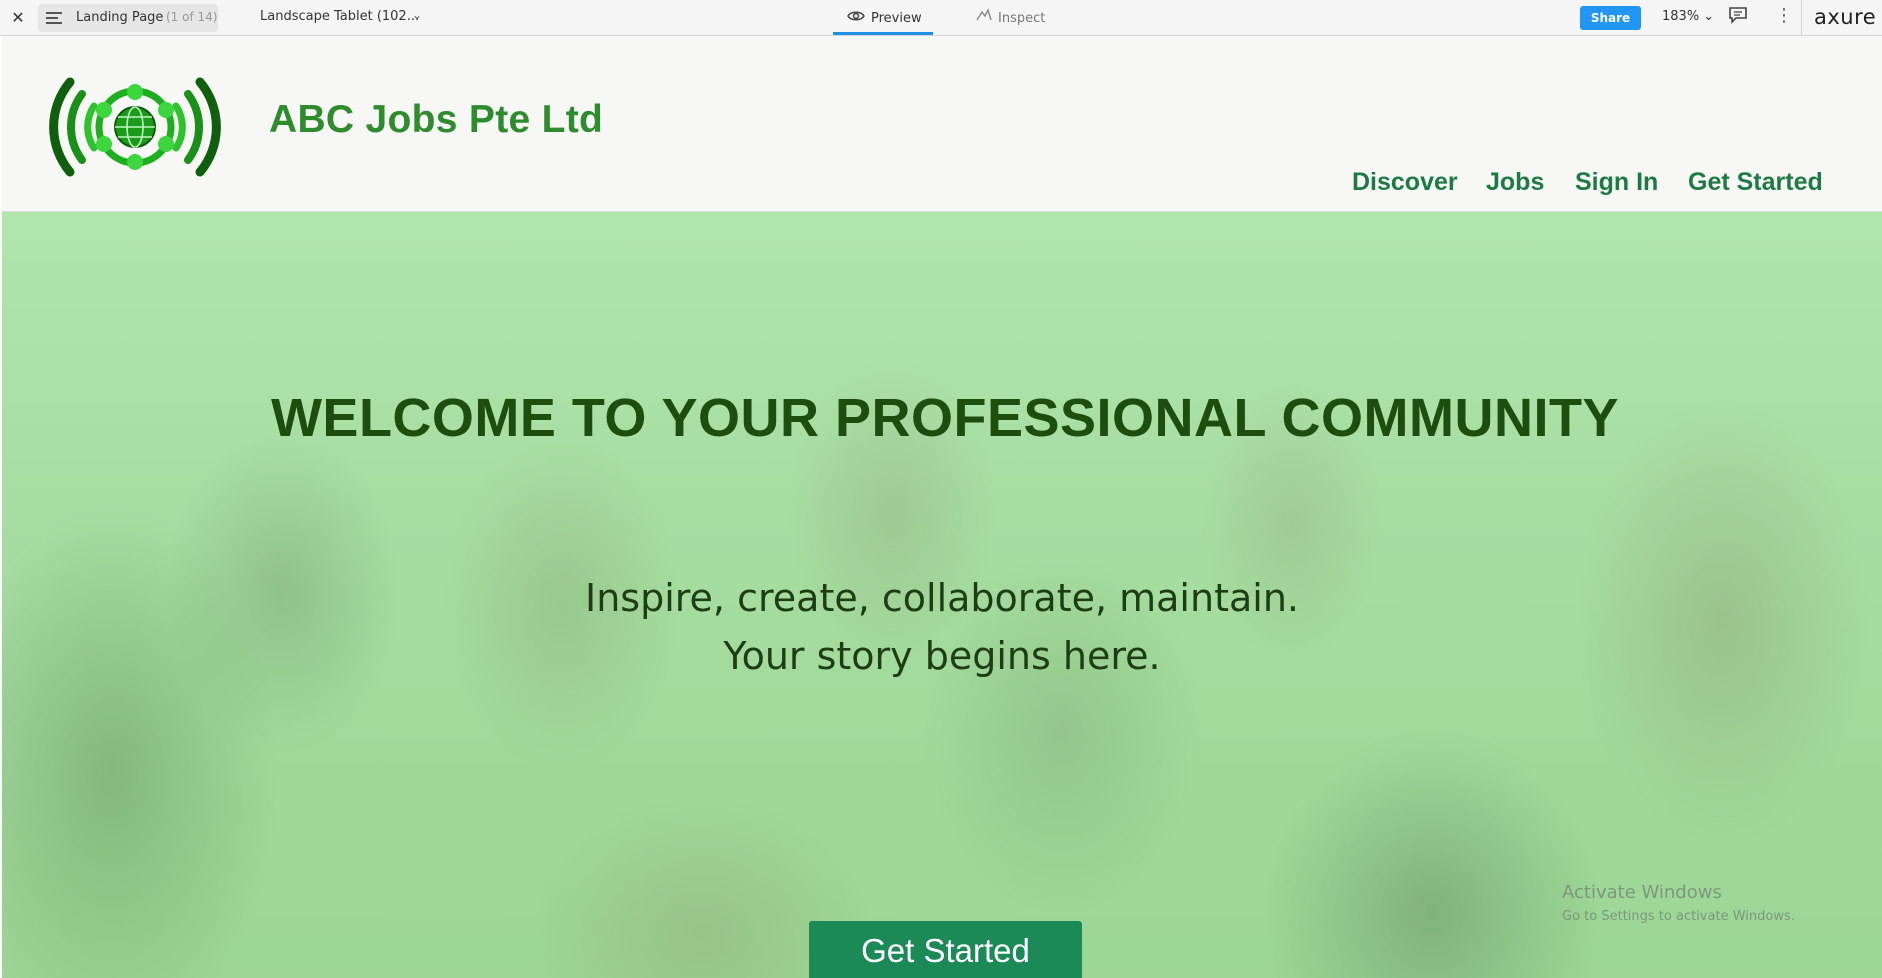 Image resolution: width=1882 pixels, height=978 pixels. I want to click on tab-inspect-label: Inspect, so click(1022, 18).